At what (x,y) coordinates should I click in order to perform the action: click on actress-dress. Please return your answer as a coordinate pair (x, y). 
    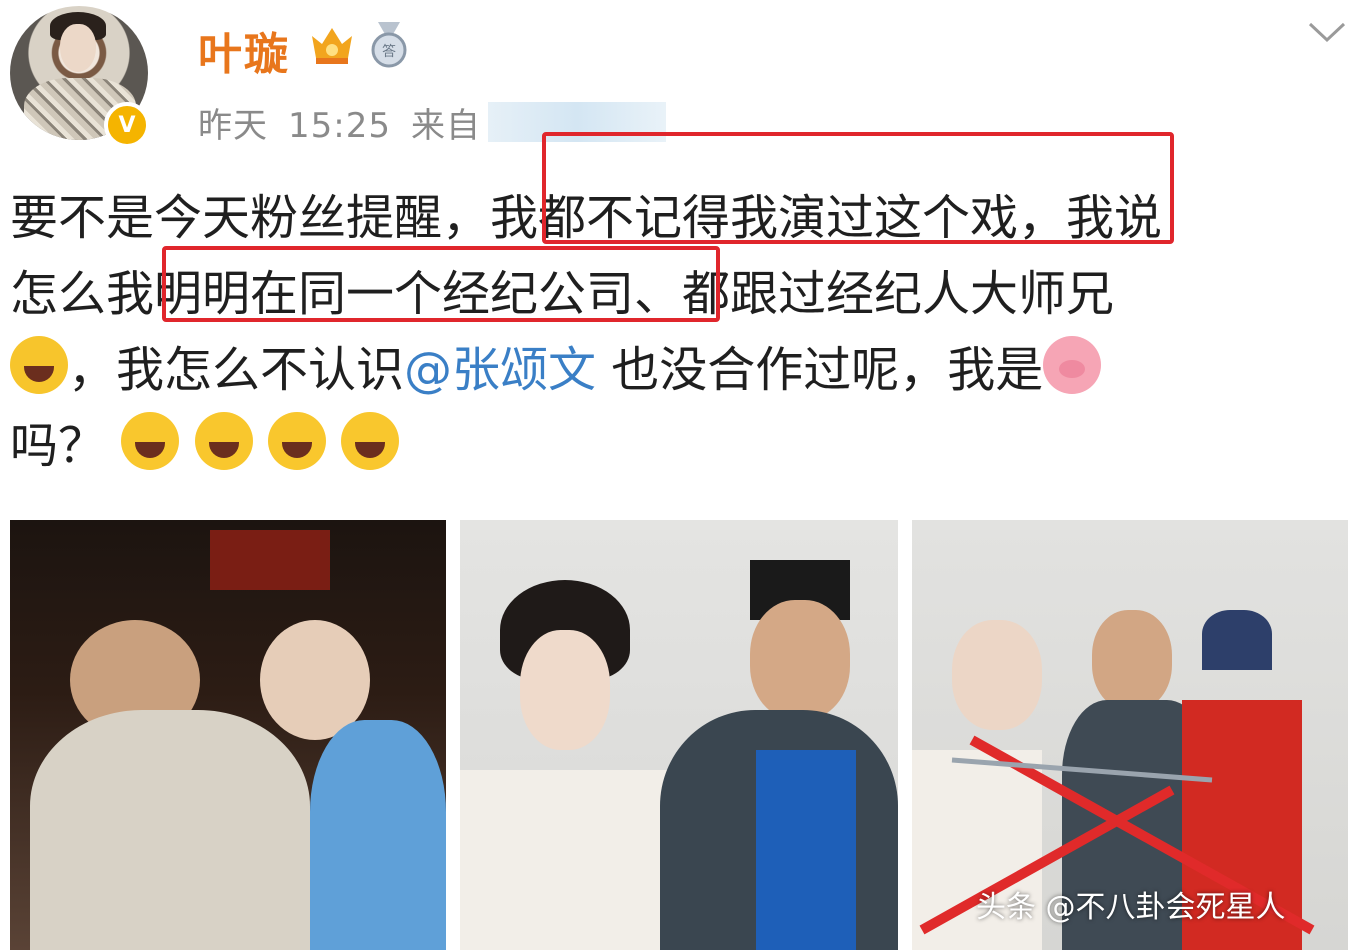
    Looking at the image, I should click on (570, 860).